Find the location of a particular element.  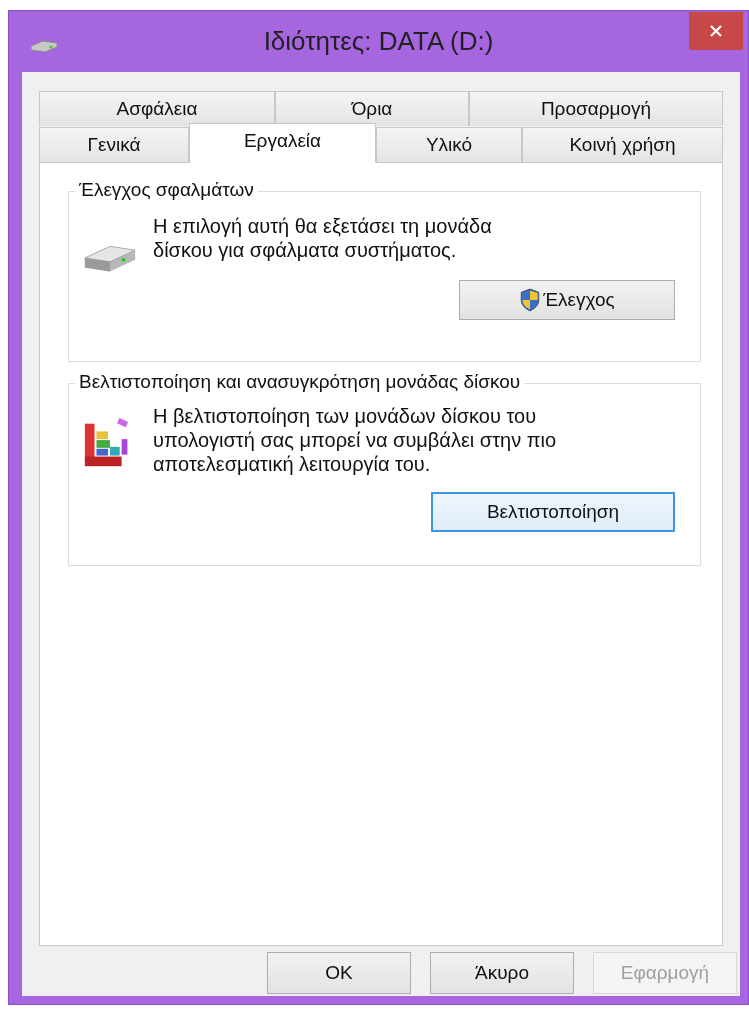

shield-icon is located at coordinates (530, 300).